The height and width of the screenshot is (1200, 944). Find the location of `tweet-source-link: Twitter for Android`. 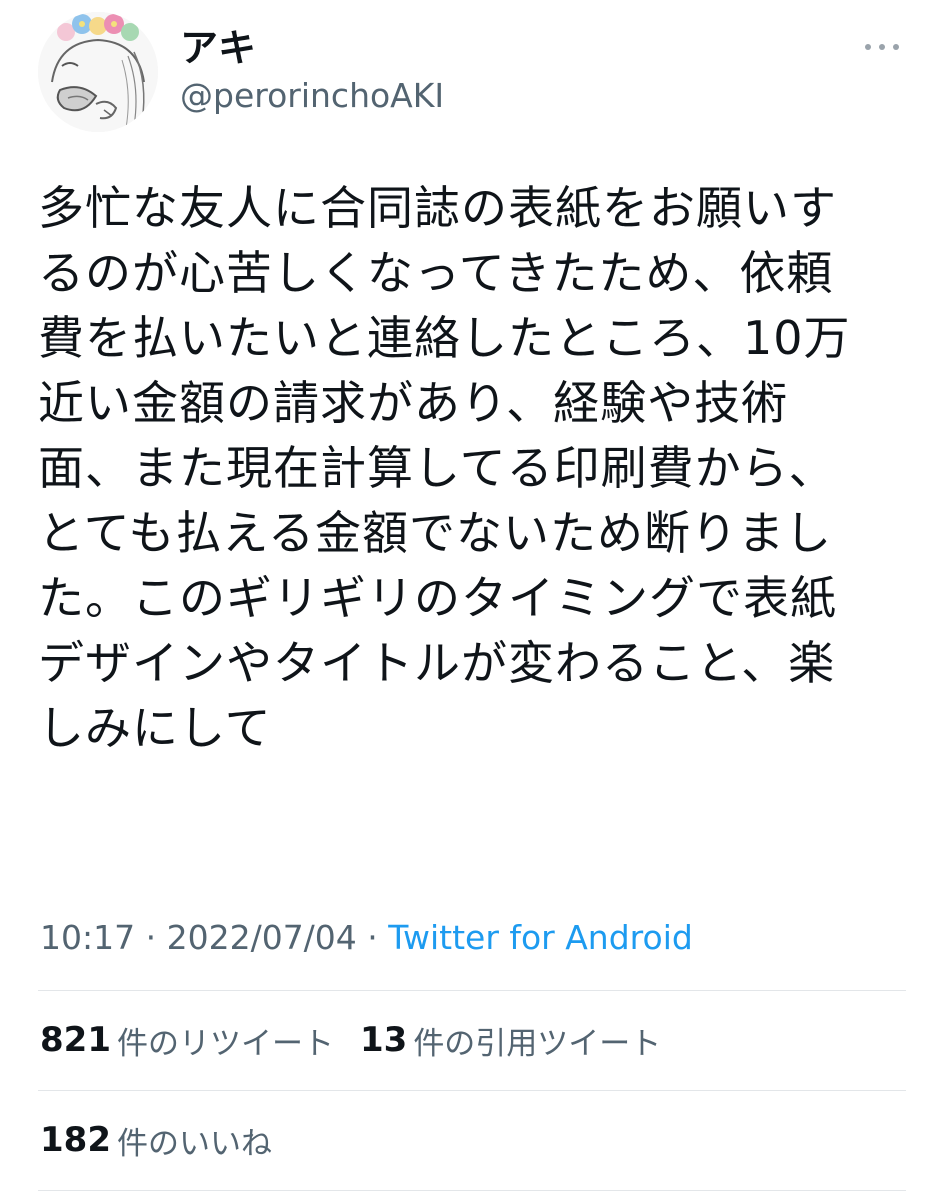

tweet-source-link: Twitter for Android is located at coordinates (540, 937).